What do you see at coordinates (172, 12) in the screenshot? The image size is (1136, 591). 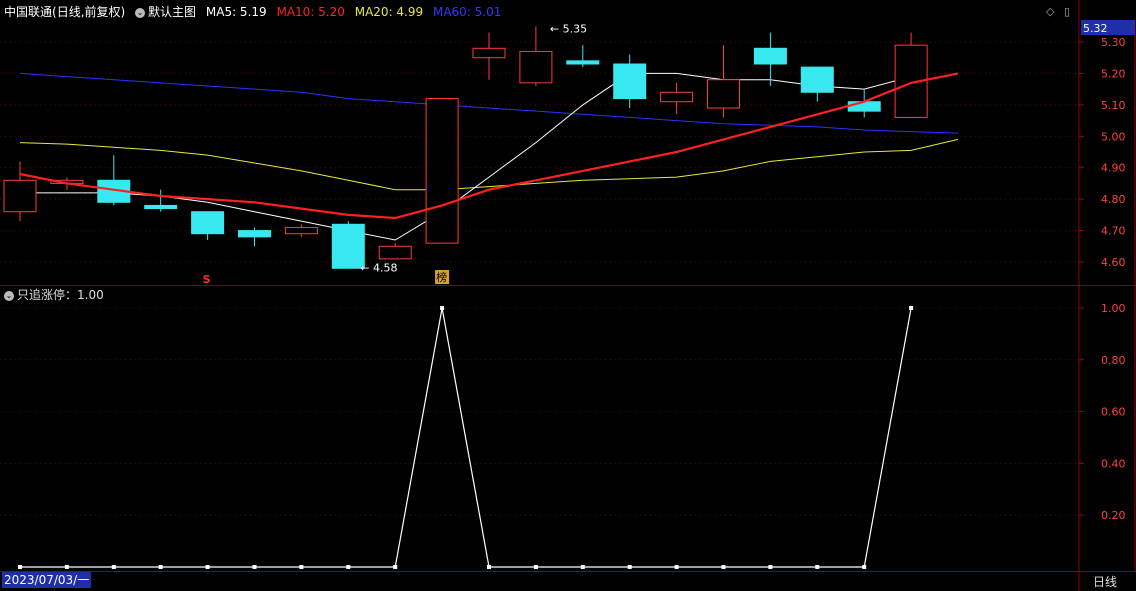 I see `main-chart-label: 默认主图` at bounding box center [172, 12].